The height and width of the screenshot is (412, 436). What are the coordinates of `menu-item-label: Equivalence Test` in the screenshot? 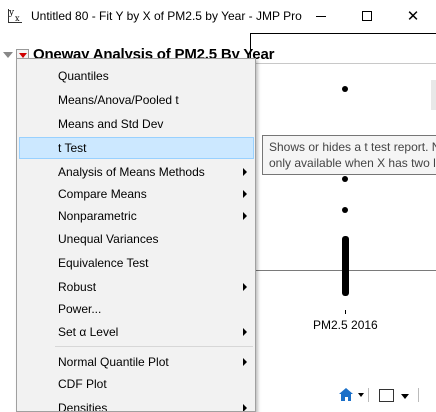 It's located at (103, 263).